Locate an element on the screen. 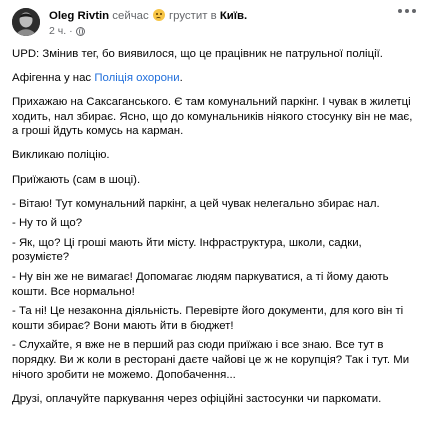  more-options-icon is located at coordinates (407, 11).